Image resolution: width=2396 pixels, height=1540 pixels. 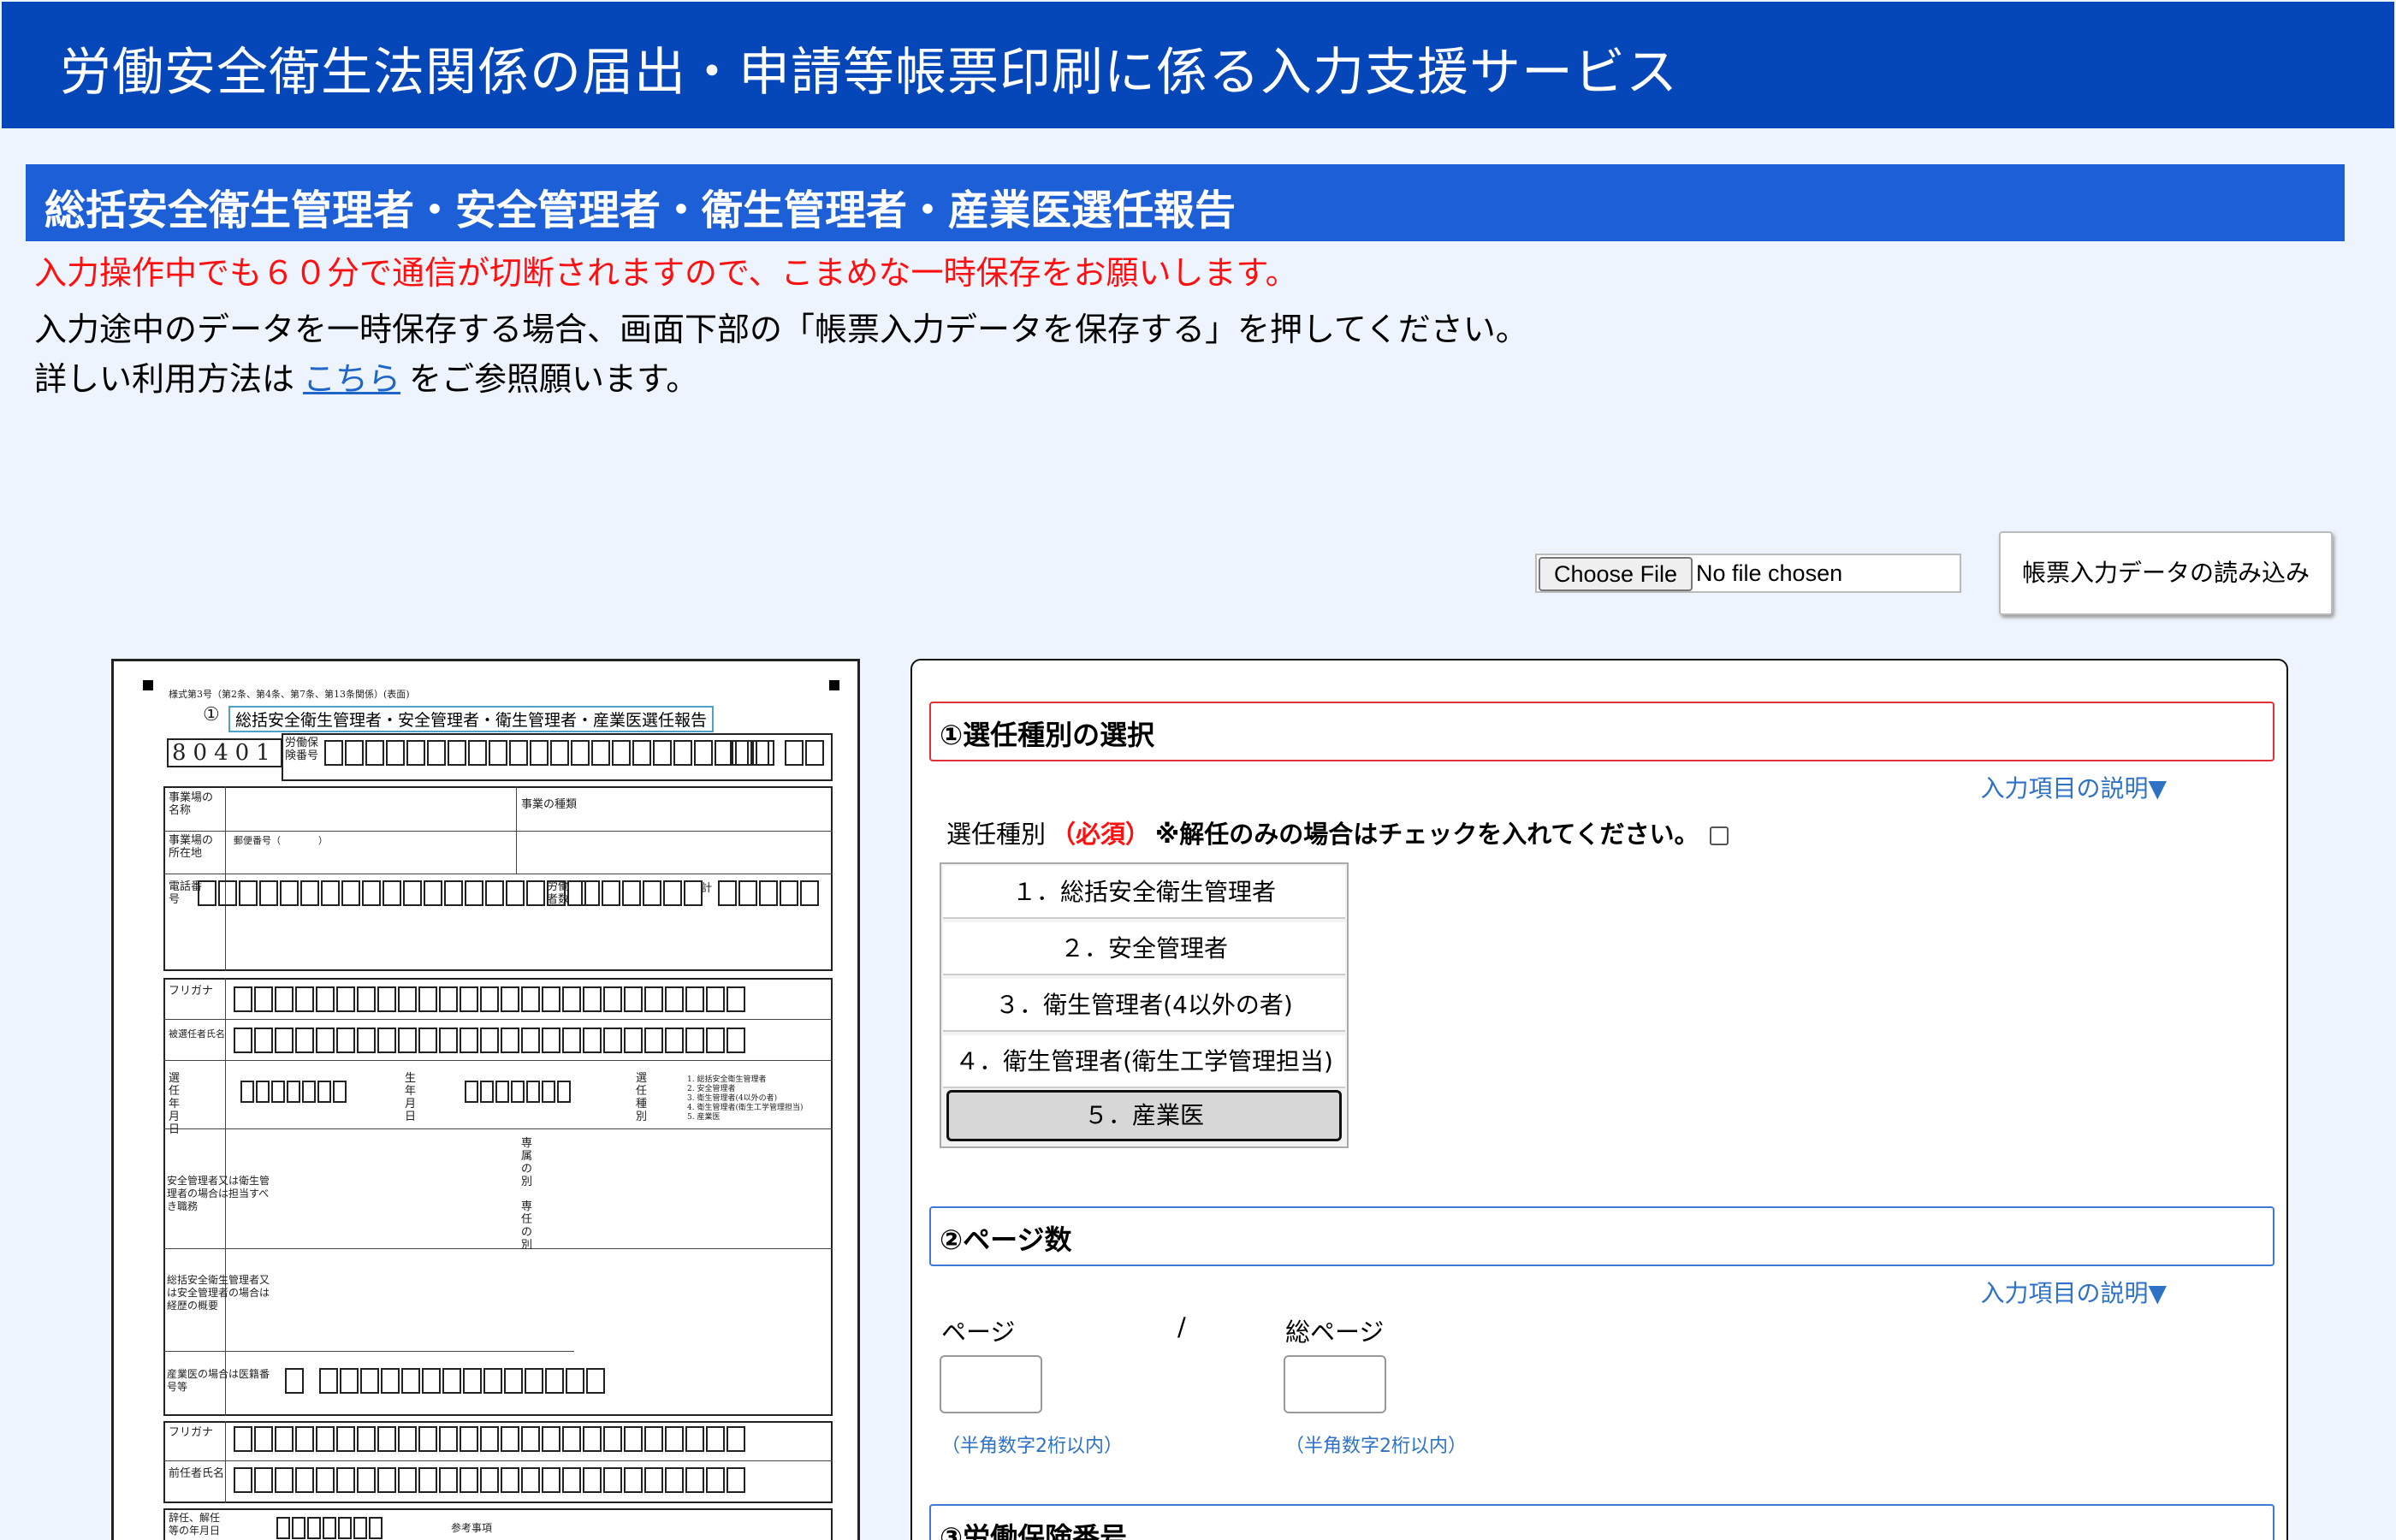 I want to click on kind-item: 1. 総括安全衛生管理者, so click(x=727, y=1079).